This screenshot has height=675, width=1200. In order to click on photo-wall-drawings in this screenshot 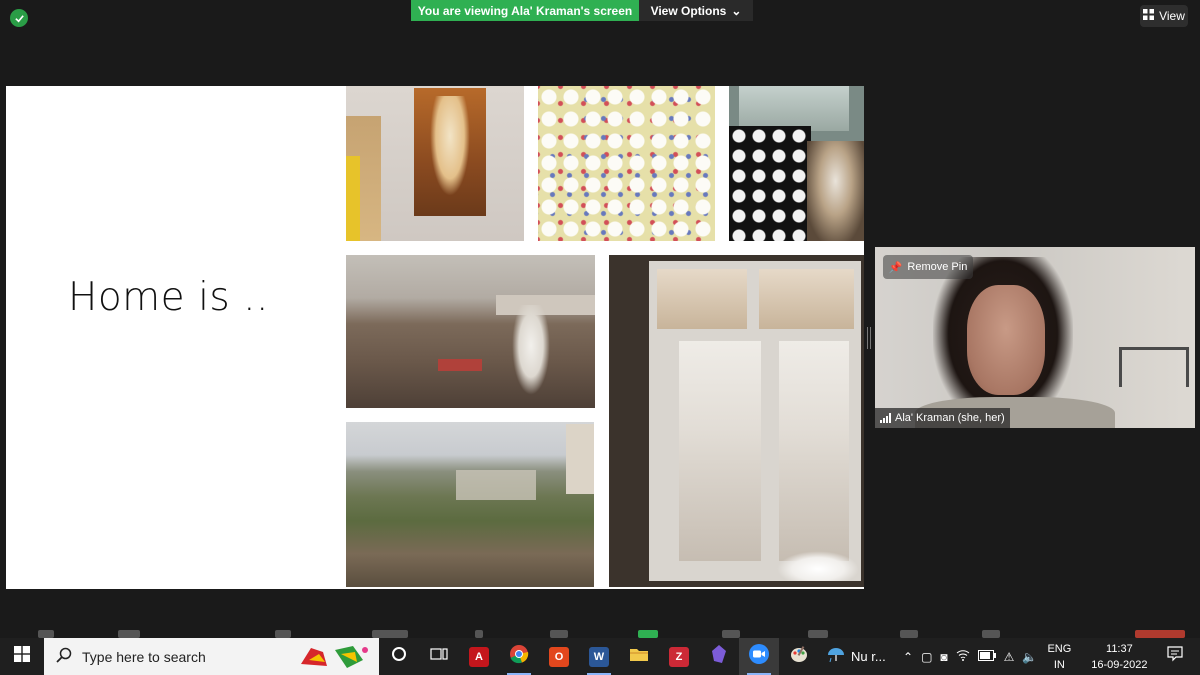, I will do `click(626, 163)`.